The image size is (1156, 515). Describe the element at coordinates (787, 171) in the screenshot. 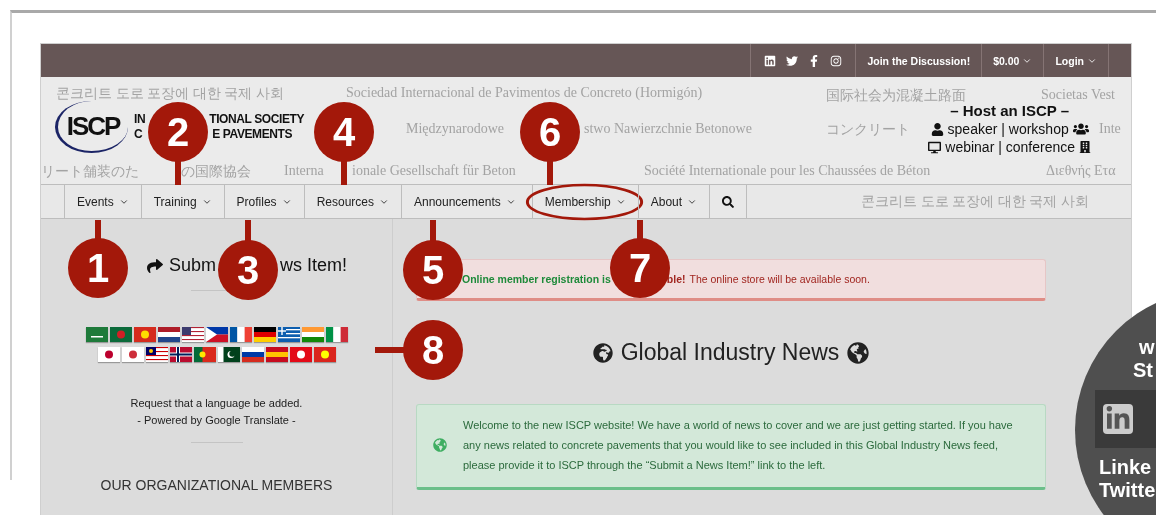

I see `background-phrase: Société Internationale pour les Chaussées de Béton` at that location.